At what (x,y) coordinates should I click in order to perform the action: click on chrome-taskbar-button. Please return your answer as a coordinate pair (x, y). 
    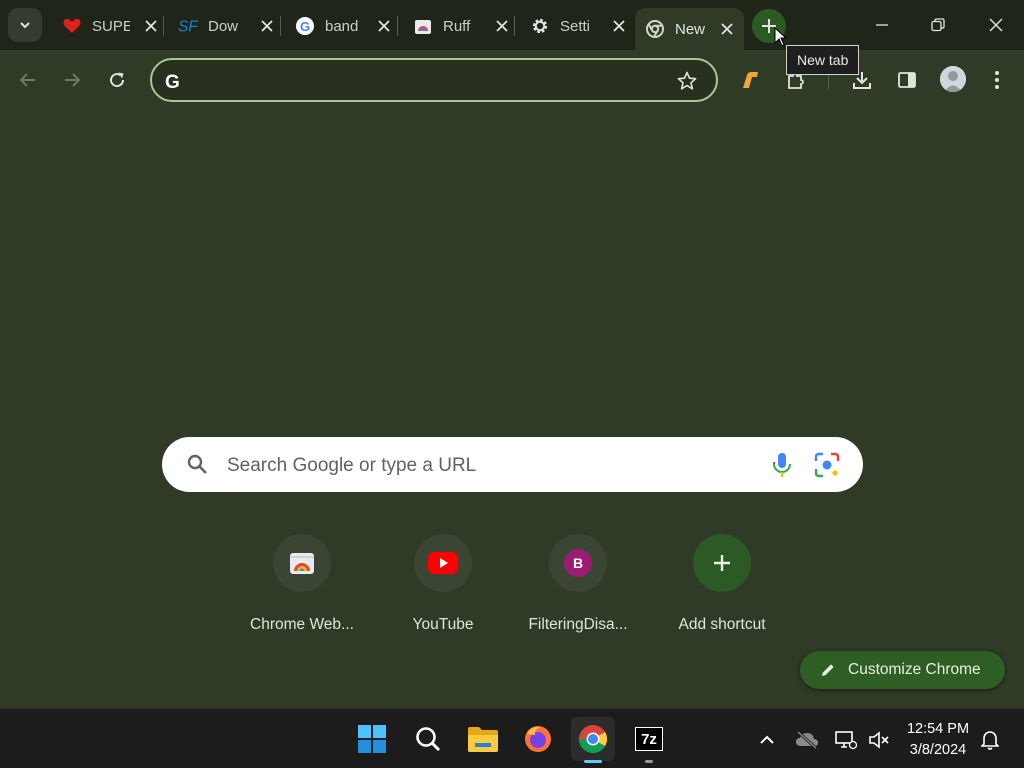
    Looking at the image, I should click on (593, 739).